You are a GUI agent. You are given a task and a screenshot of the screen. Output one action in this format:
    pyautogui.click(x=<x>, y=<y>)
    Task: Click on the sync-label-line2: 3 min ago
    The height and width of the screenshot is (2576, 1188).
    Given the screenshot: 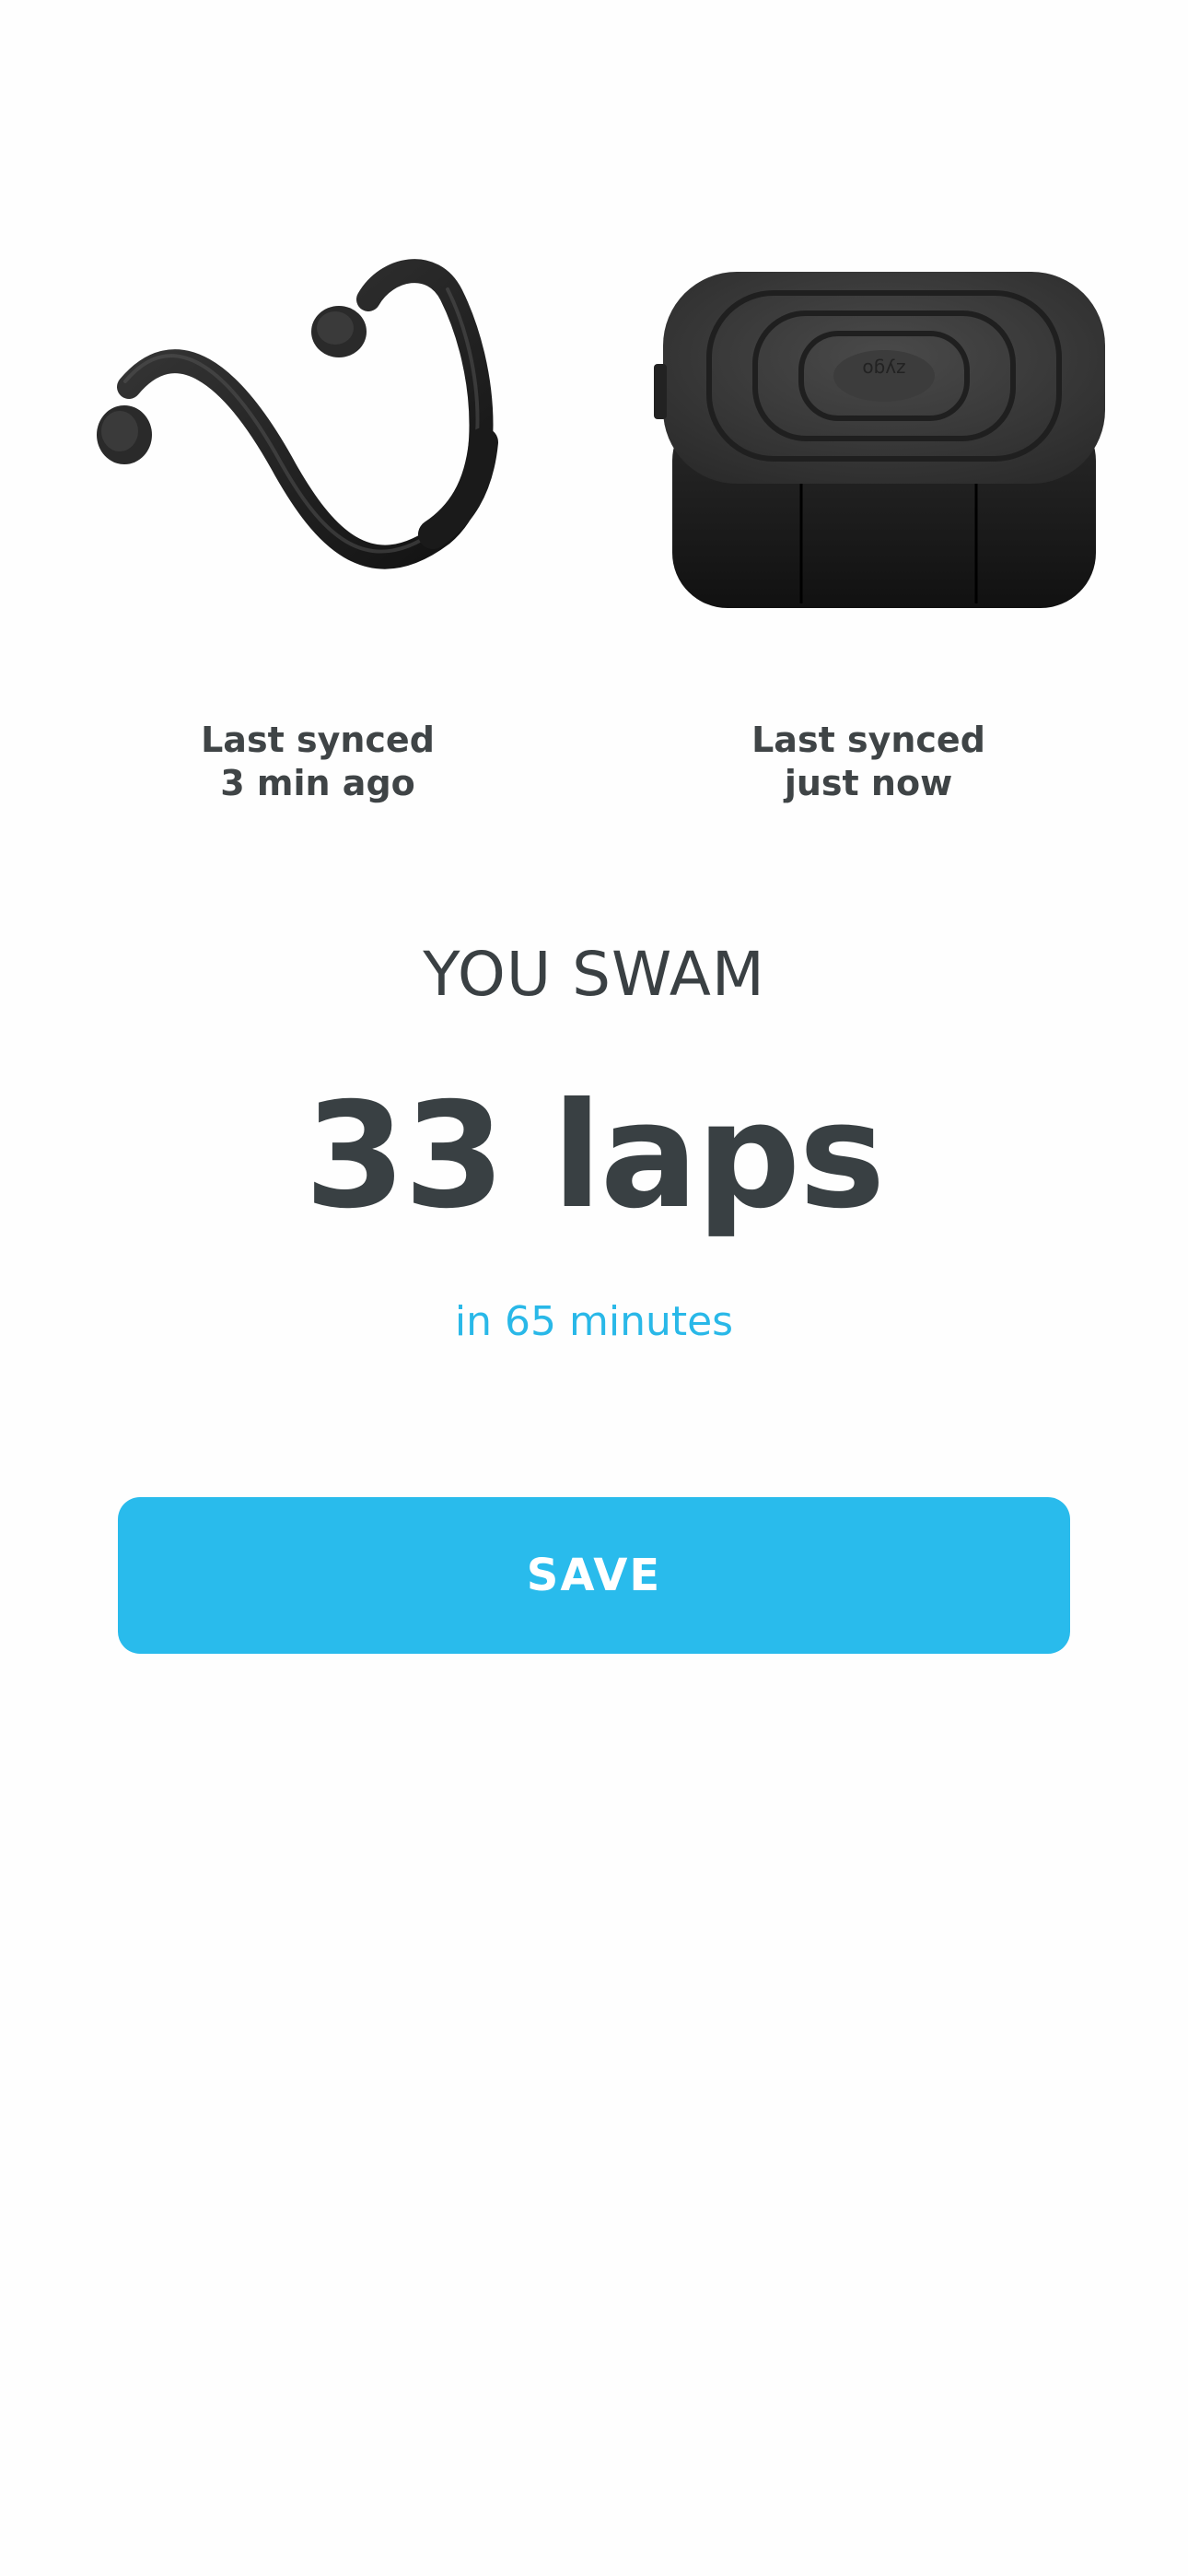 What is the action you would take?
    pyautogui.click(x=317, y=783)
    